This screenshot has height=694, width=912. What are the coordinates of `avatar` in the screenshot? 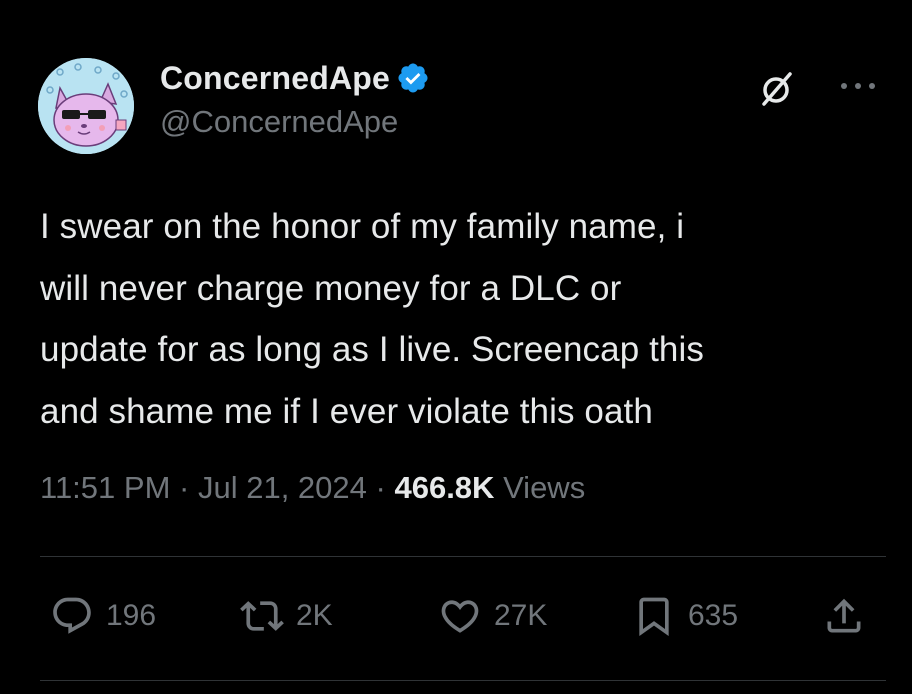 It's located at (86, 106).